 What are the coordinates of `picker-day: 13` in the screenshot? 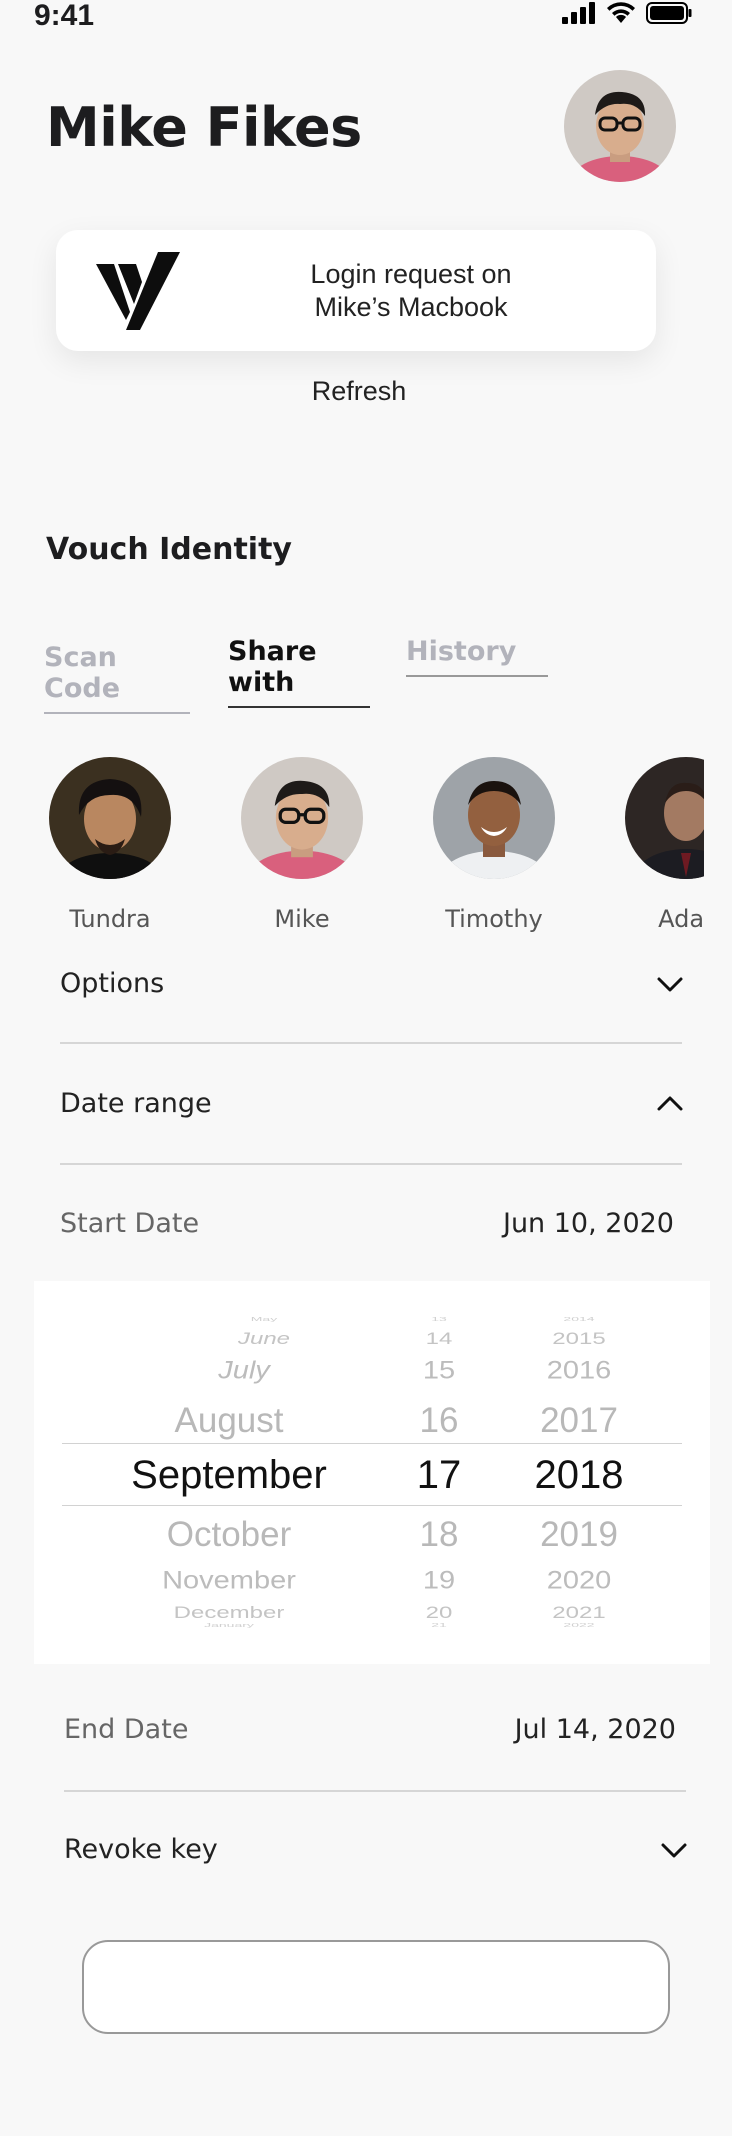 It's located at (439, 1319).